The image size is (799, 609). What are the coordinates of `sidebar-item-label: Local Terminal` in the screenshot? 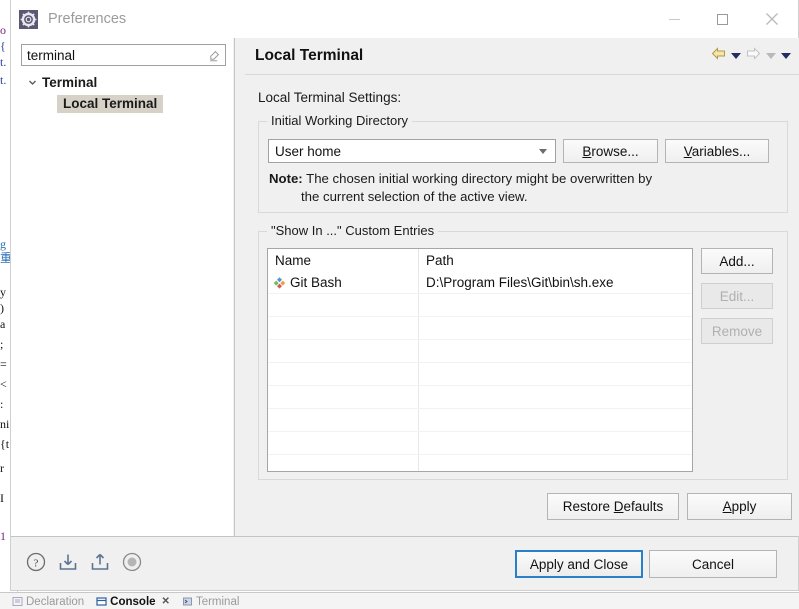 It's located at (110, 103).